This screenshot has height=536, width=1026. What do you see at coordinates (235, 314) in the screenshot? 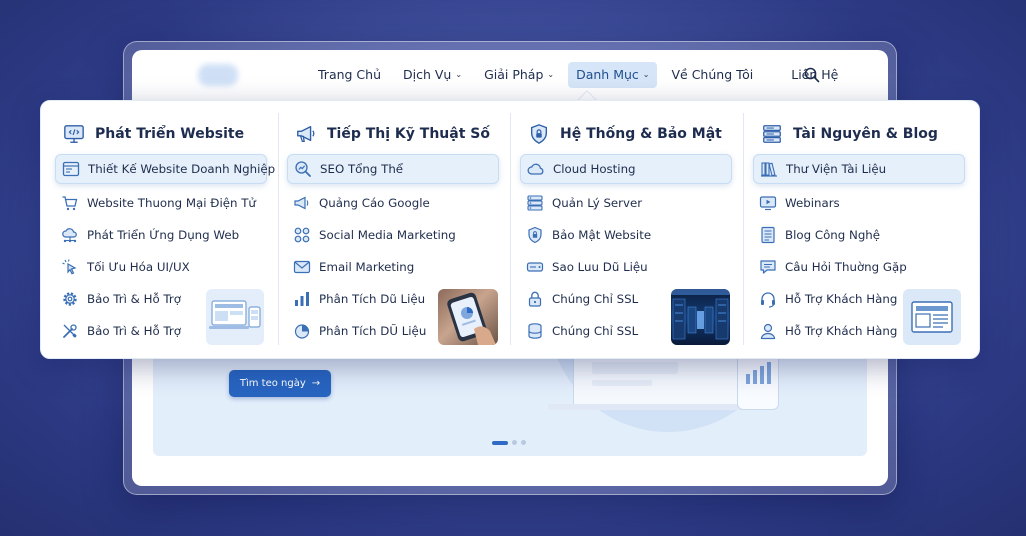
I see `devices-illustration-icon` at bounding box center [235, 314].